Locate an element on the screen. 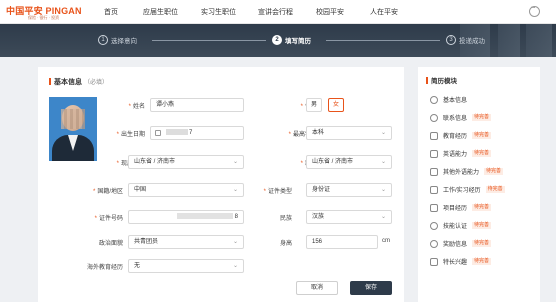  ethnicity-label: 民族 is located at coordinates (285, 219).